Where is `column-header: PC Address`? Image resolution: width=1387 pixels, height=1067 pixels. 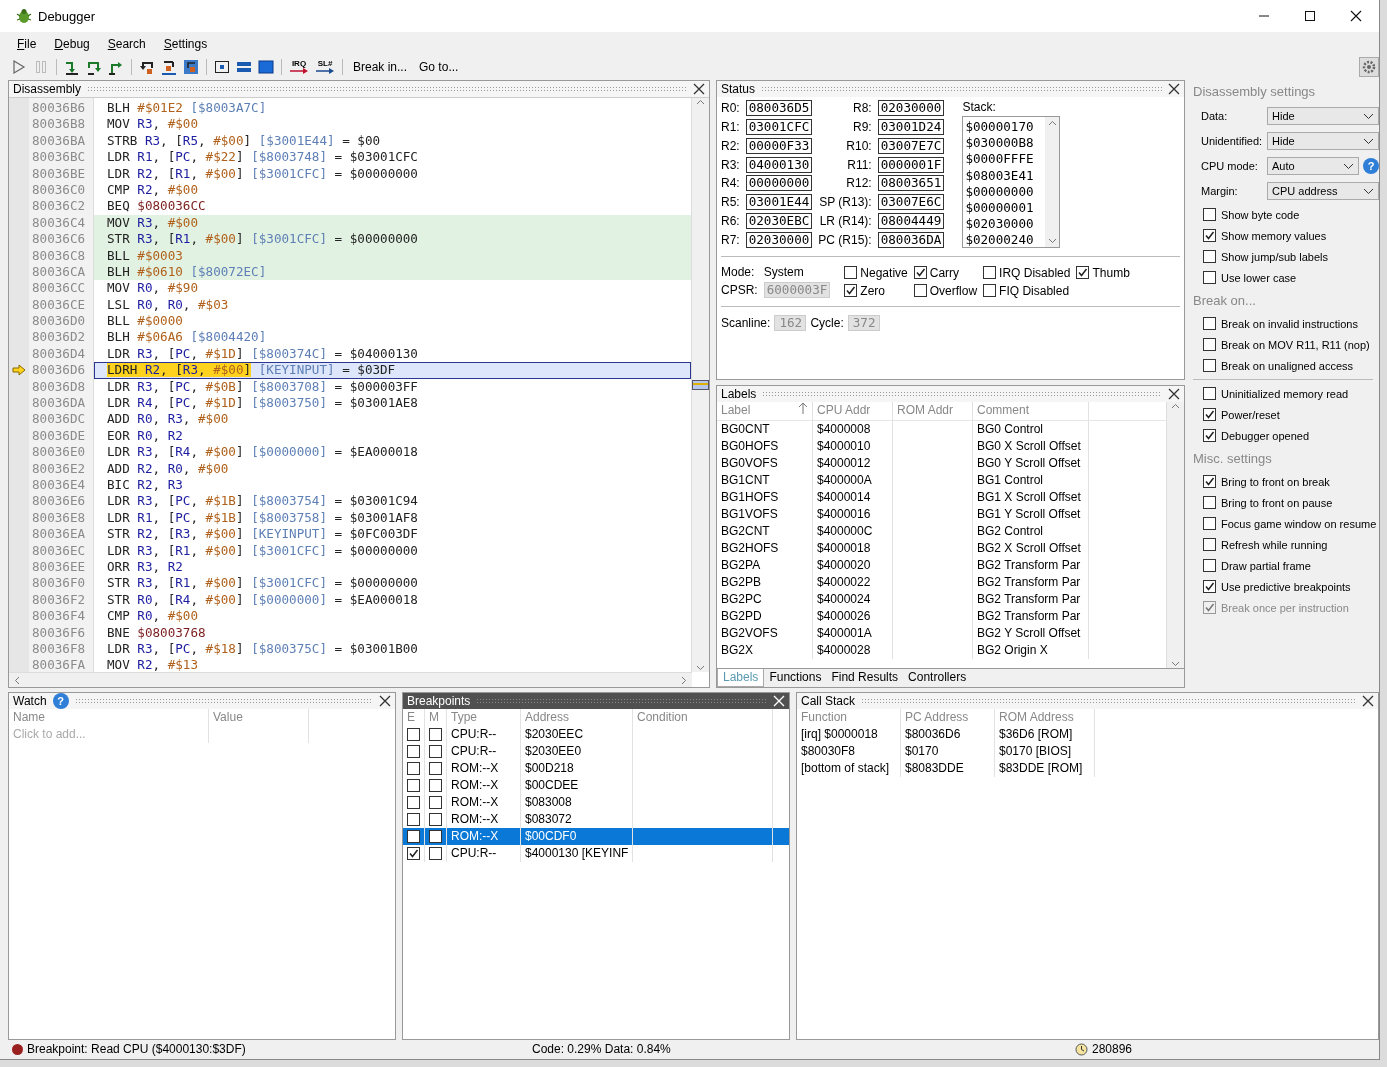
column-header: PC Address is located at coordinates (948, 717).